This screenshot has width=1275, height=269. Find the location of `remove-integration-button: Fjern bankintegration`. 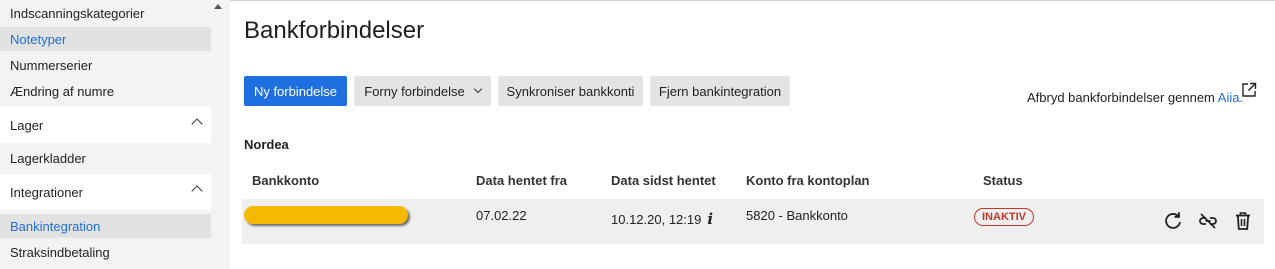

remove-integration-button: Fjern bankintegration is located at coordinates (720, 91).